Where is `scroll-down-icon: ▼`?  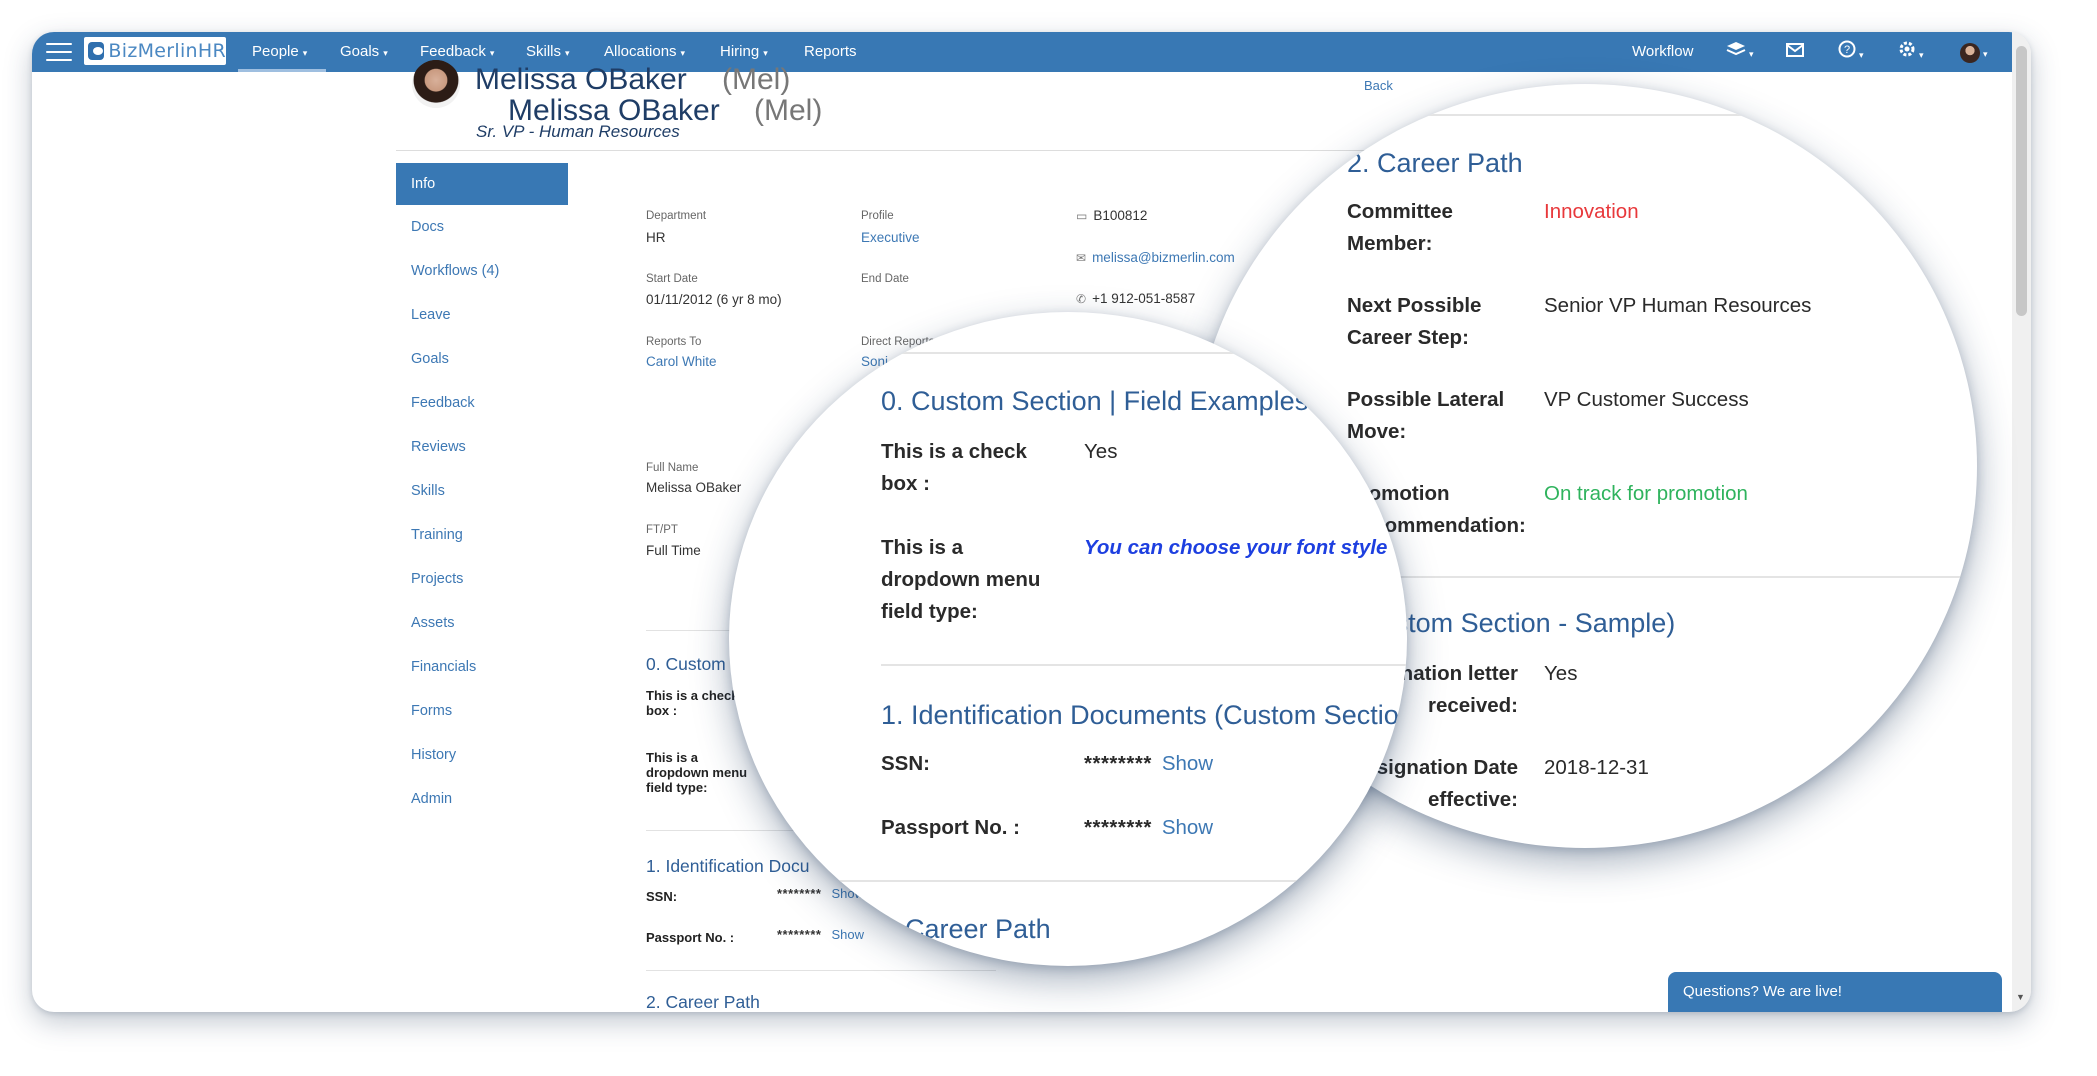 scroll-down-icon: ▼ is located at coordinates (2020, 997).